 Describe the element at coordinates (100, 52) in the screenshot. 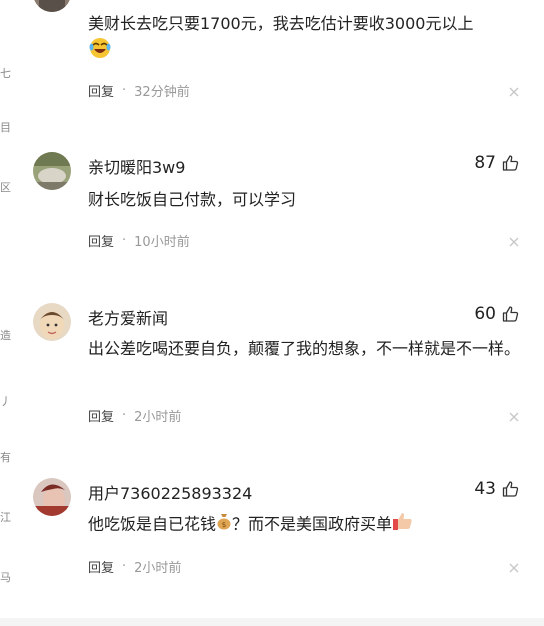

I see `laughing-crying-emoji` at that location.